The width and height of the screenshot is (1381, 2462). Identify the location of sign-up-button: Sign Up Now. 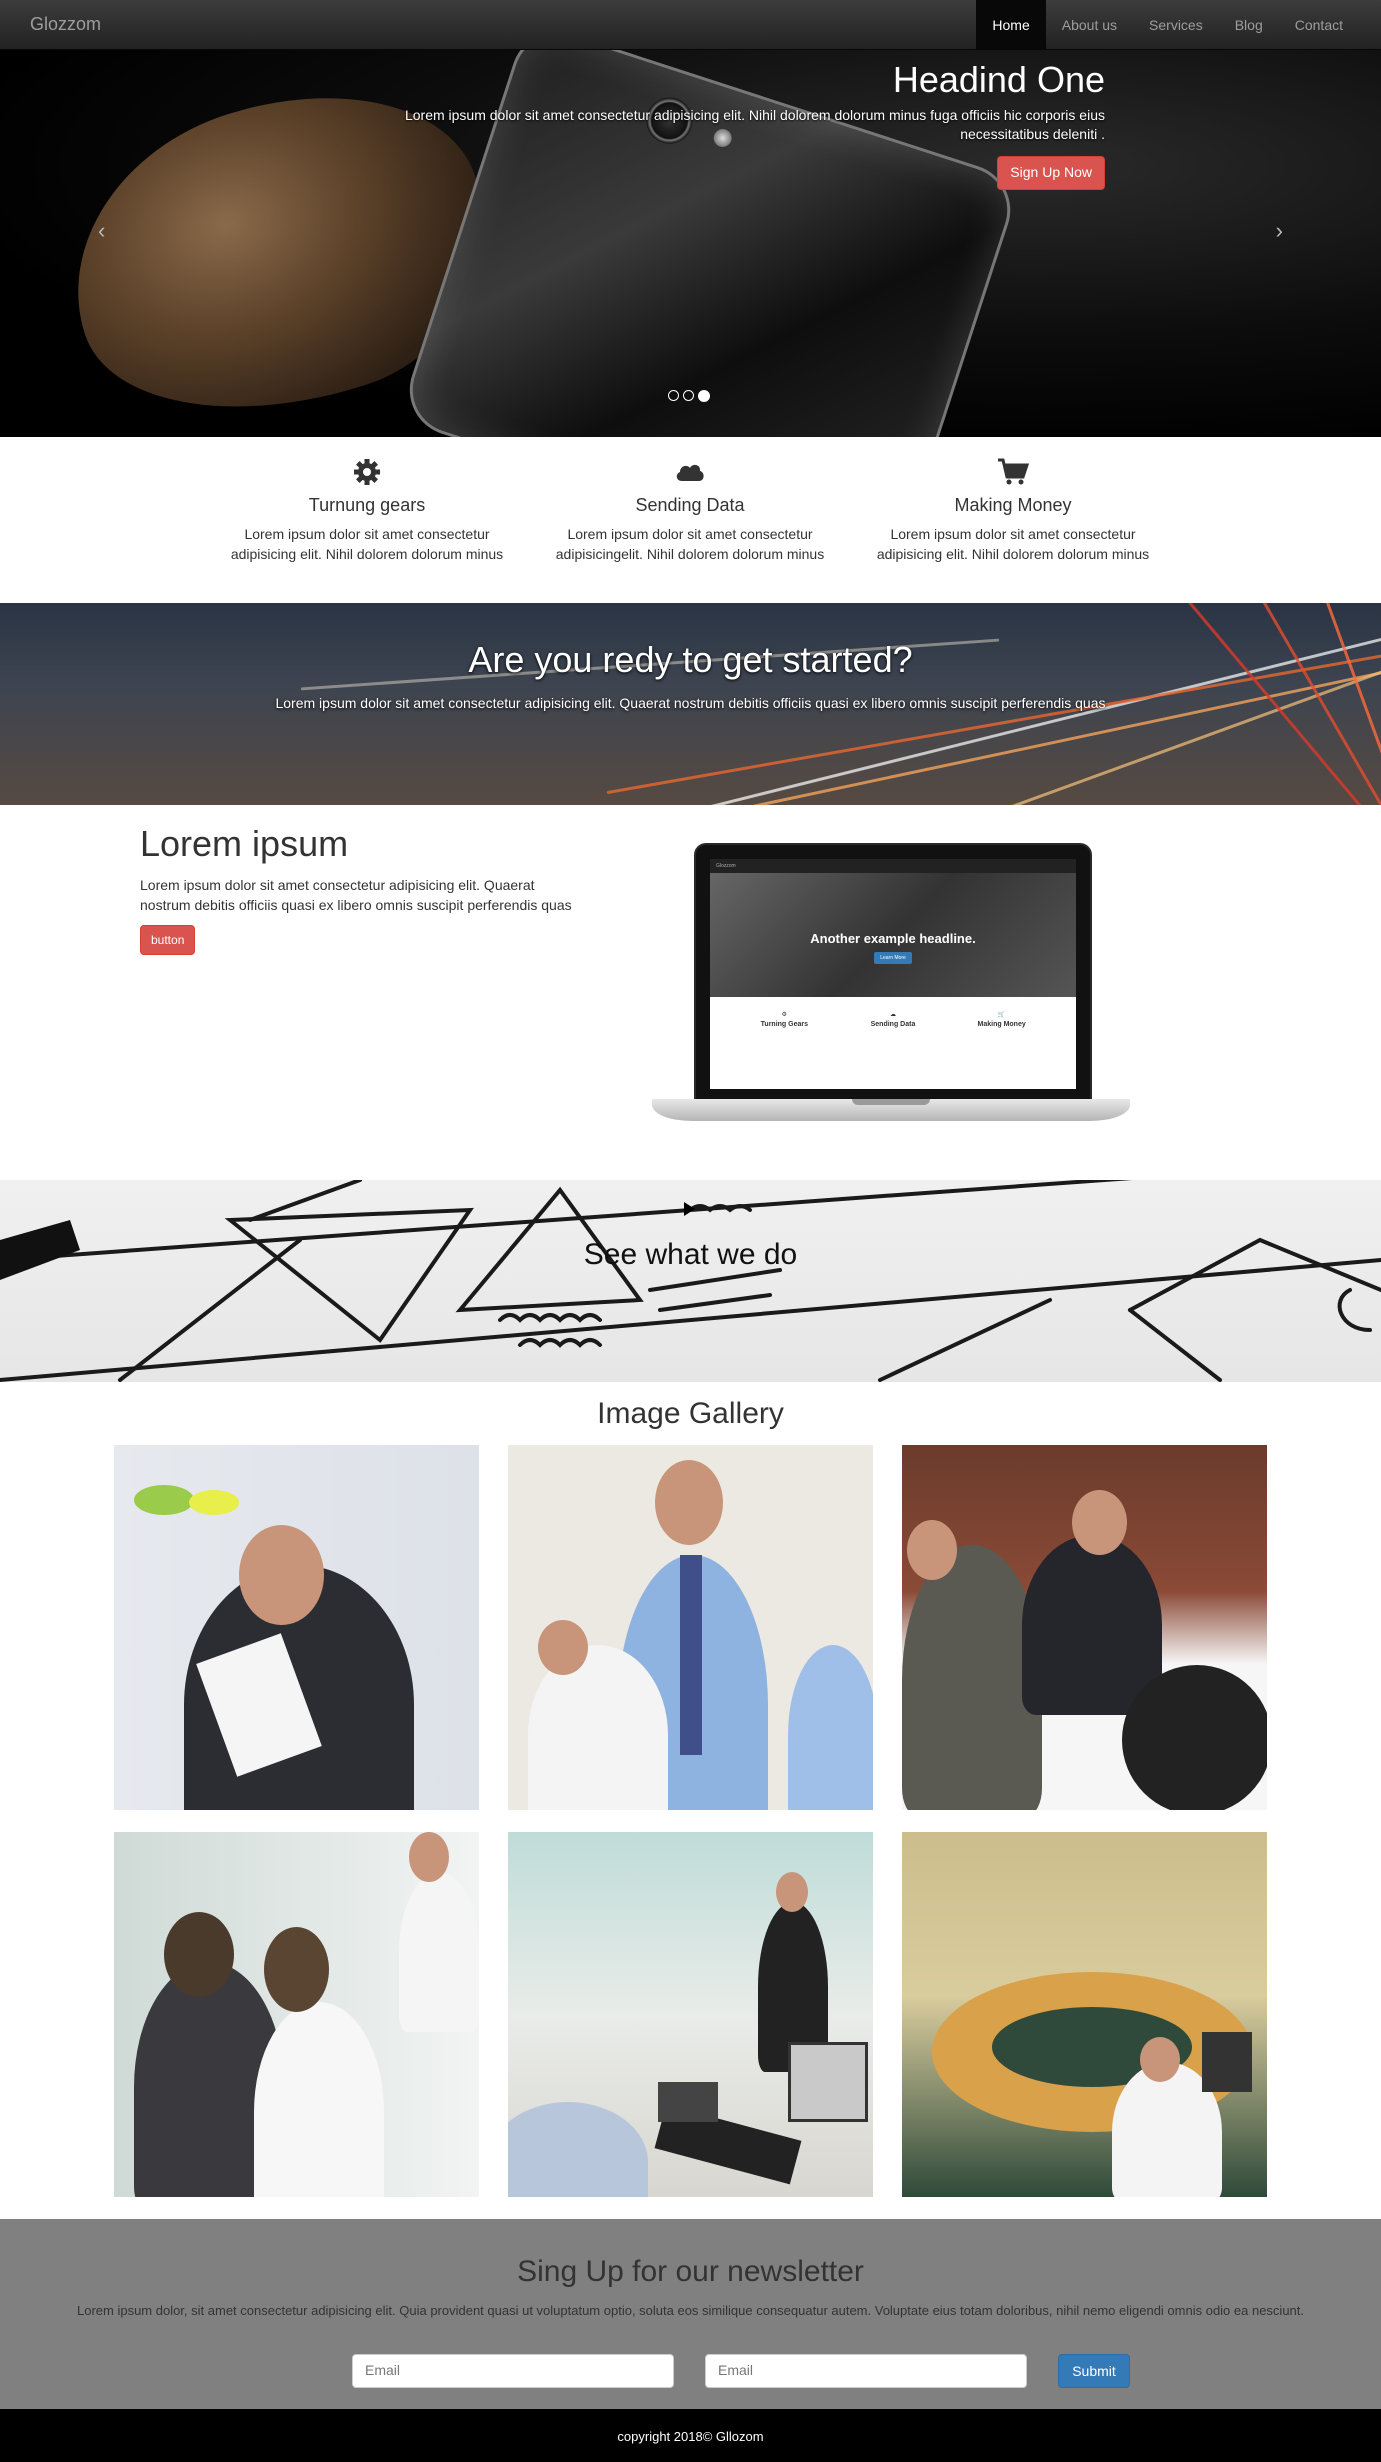
(1051, 173).